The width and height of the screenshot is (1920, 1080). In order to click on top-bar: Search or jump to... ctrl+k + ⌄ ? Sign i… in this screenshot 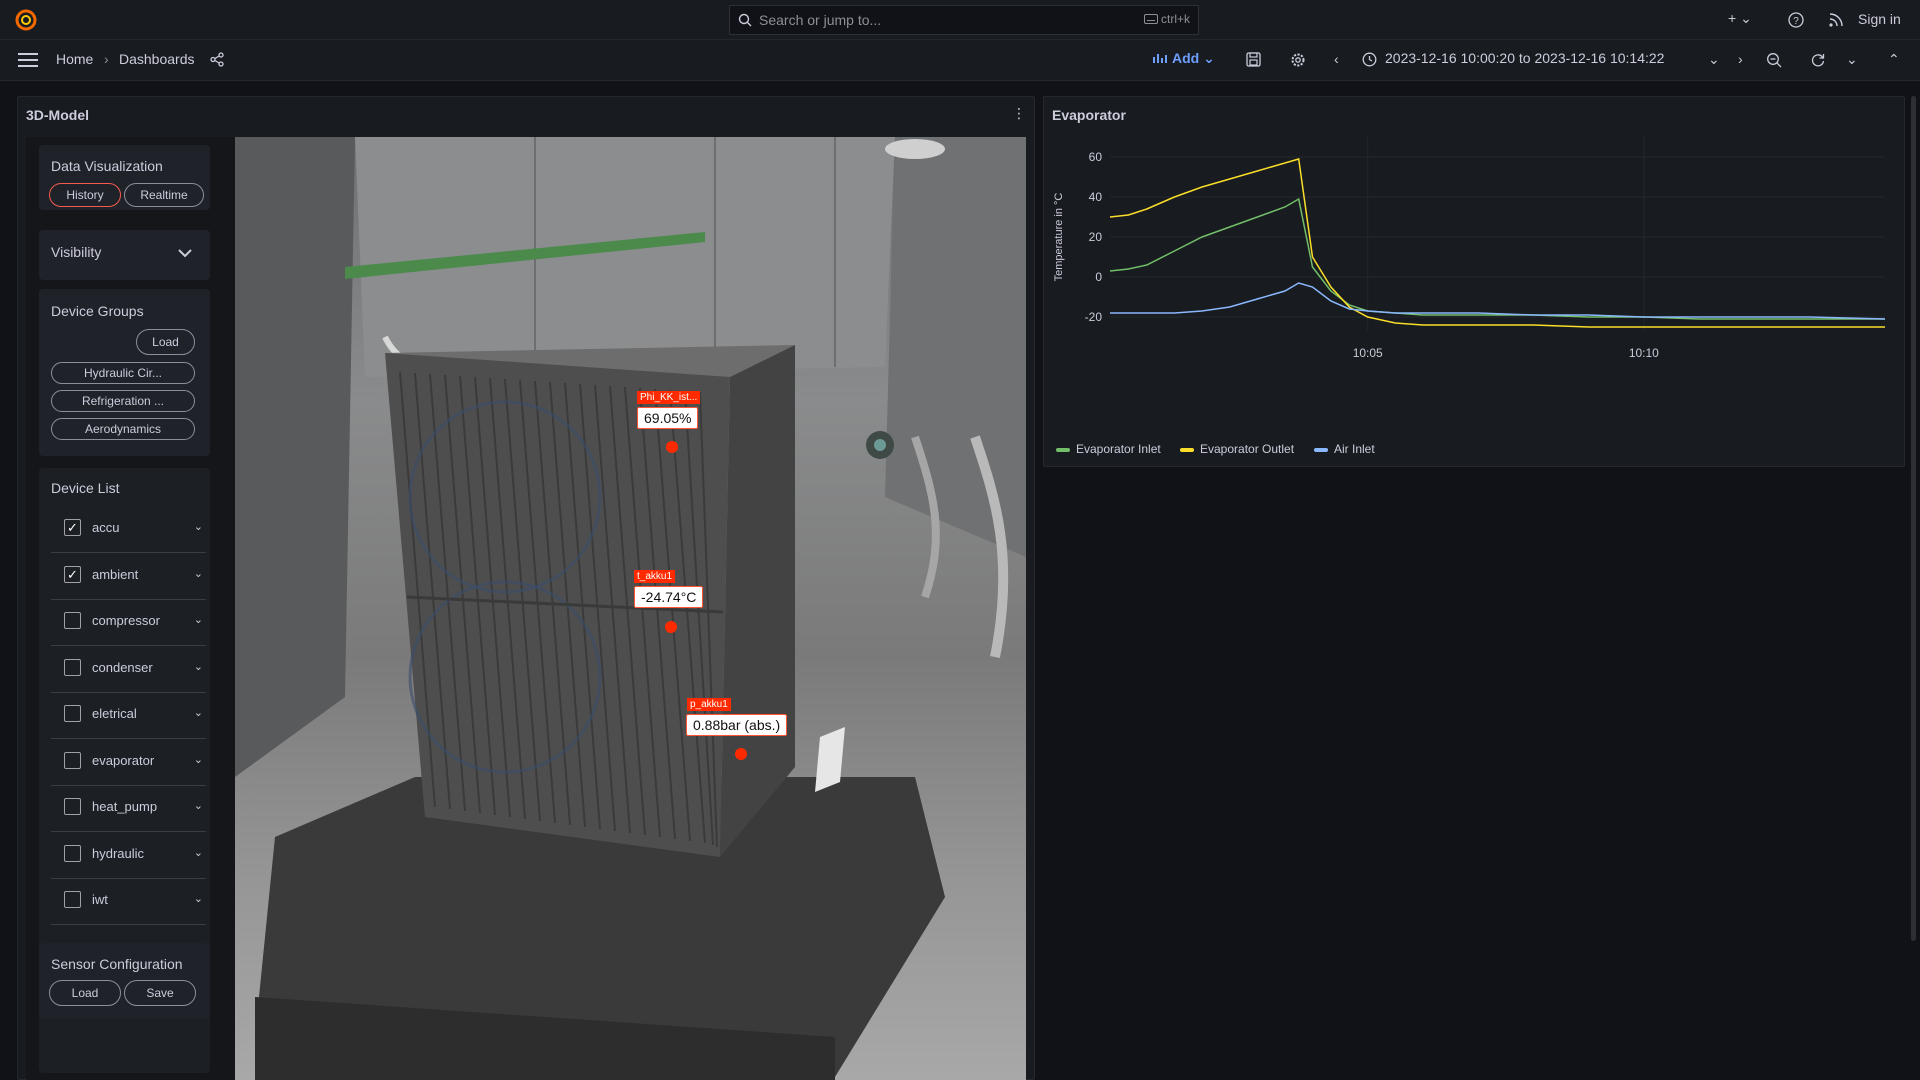, I will do `click(960, 20)`.